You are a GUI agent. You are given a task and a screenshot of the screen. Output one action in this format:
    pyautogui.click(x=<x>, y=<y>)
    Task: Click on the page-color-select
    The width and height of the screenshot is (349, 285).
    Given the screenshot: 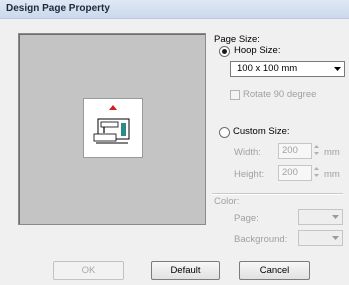 What is the action you would take?
    pyautogui.click(x=320, y=217)
    